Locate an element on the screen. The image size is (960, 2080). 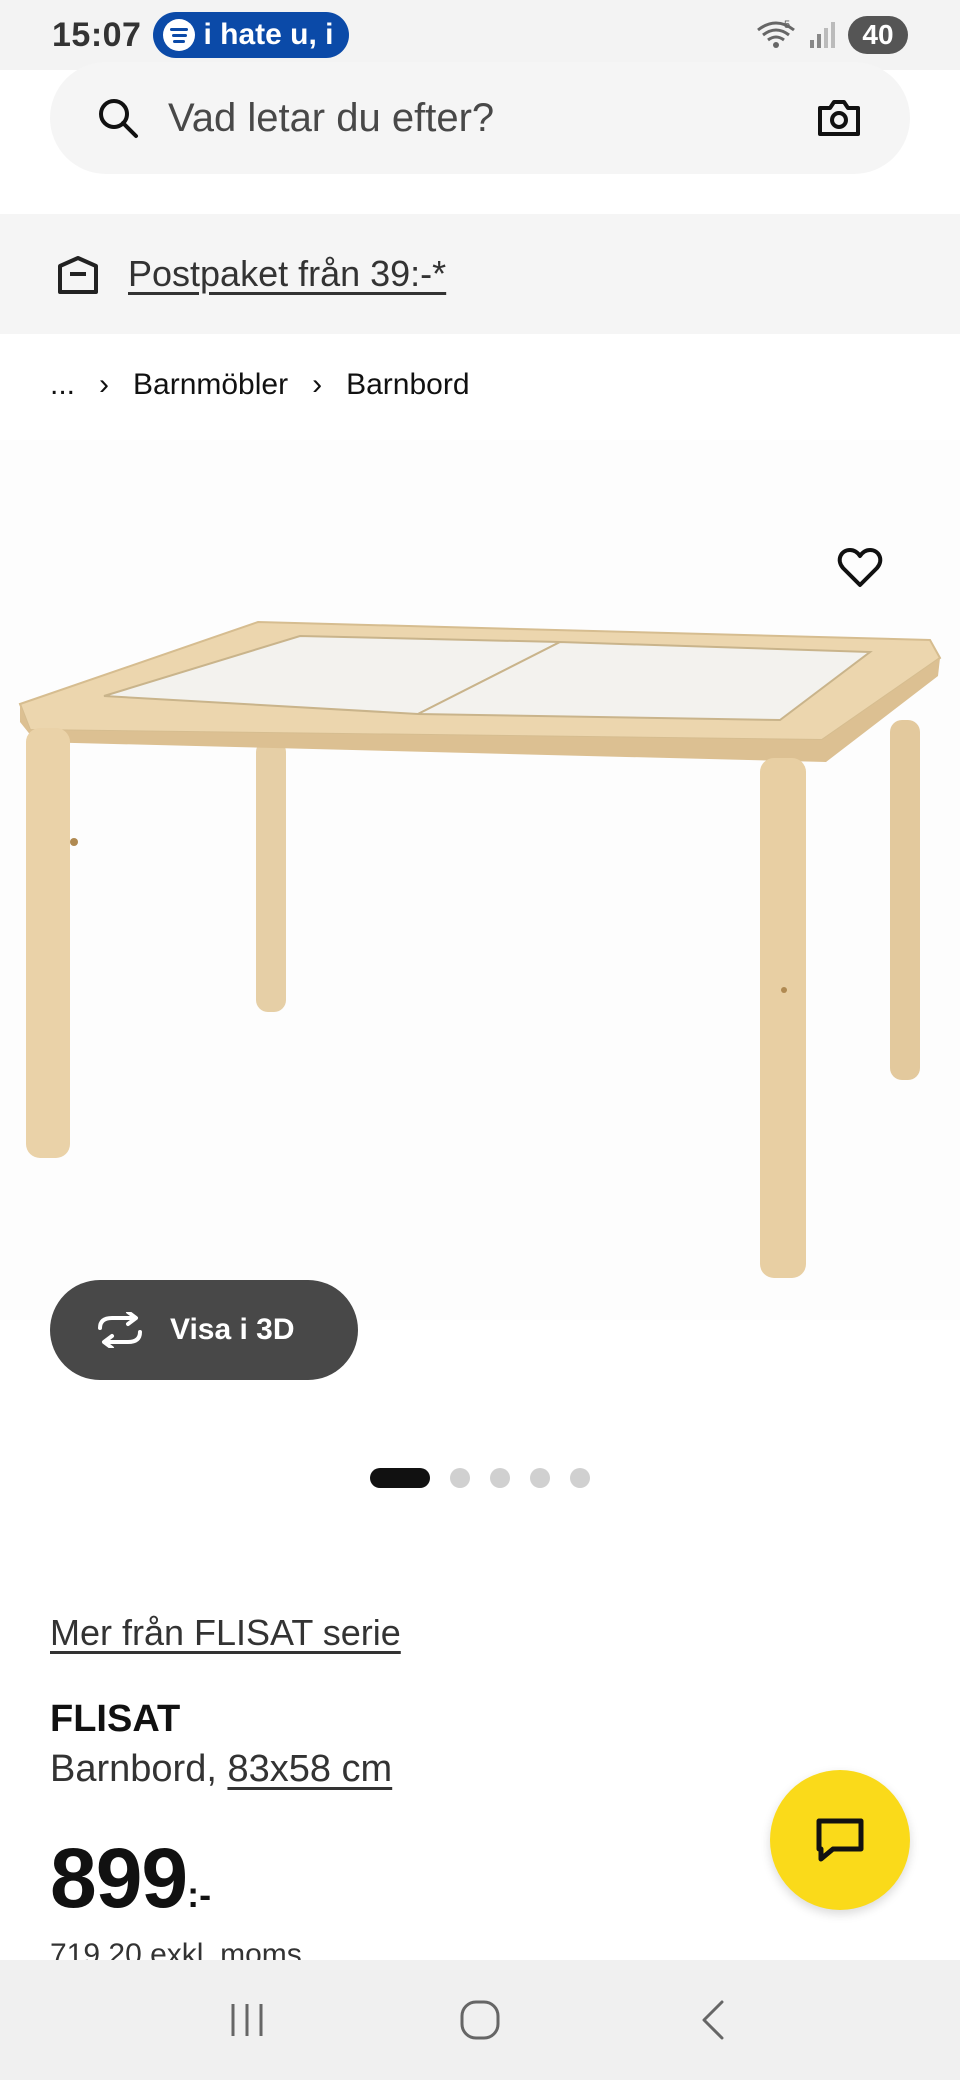
battery-indicator: 40 is located at coordinates (878, 35).